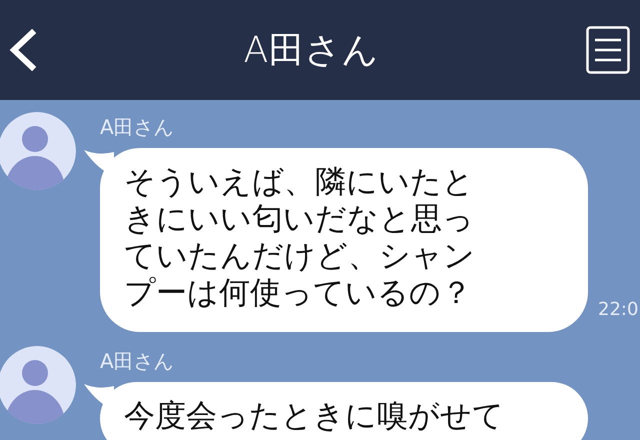  Describe the element at coordinates (311, 50) in the screenshot. I see `chat-title: A田さん` at that location.